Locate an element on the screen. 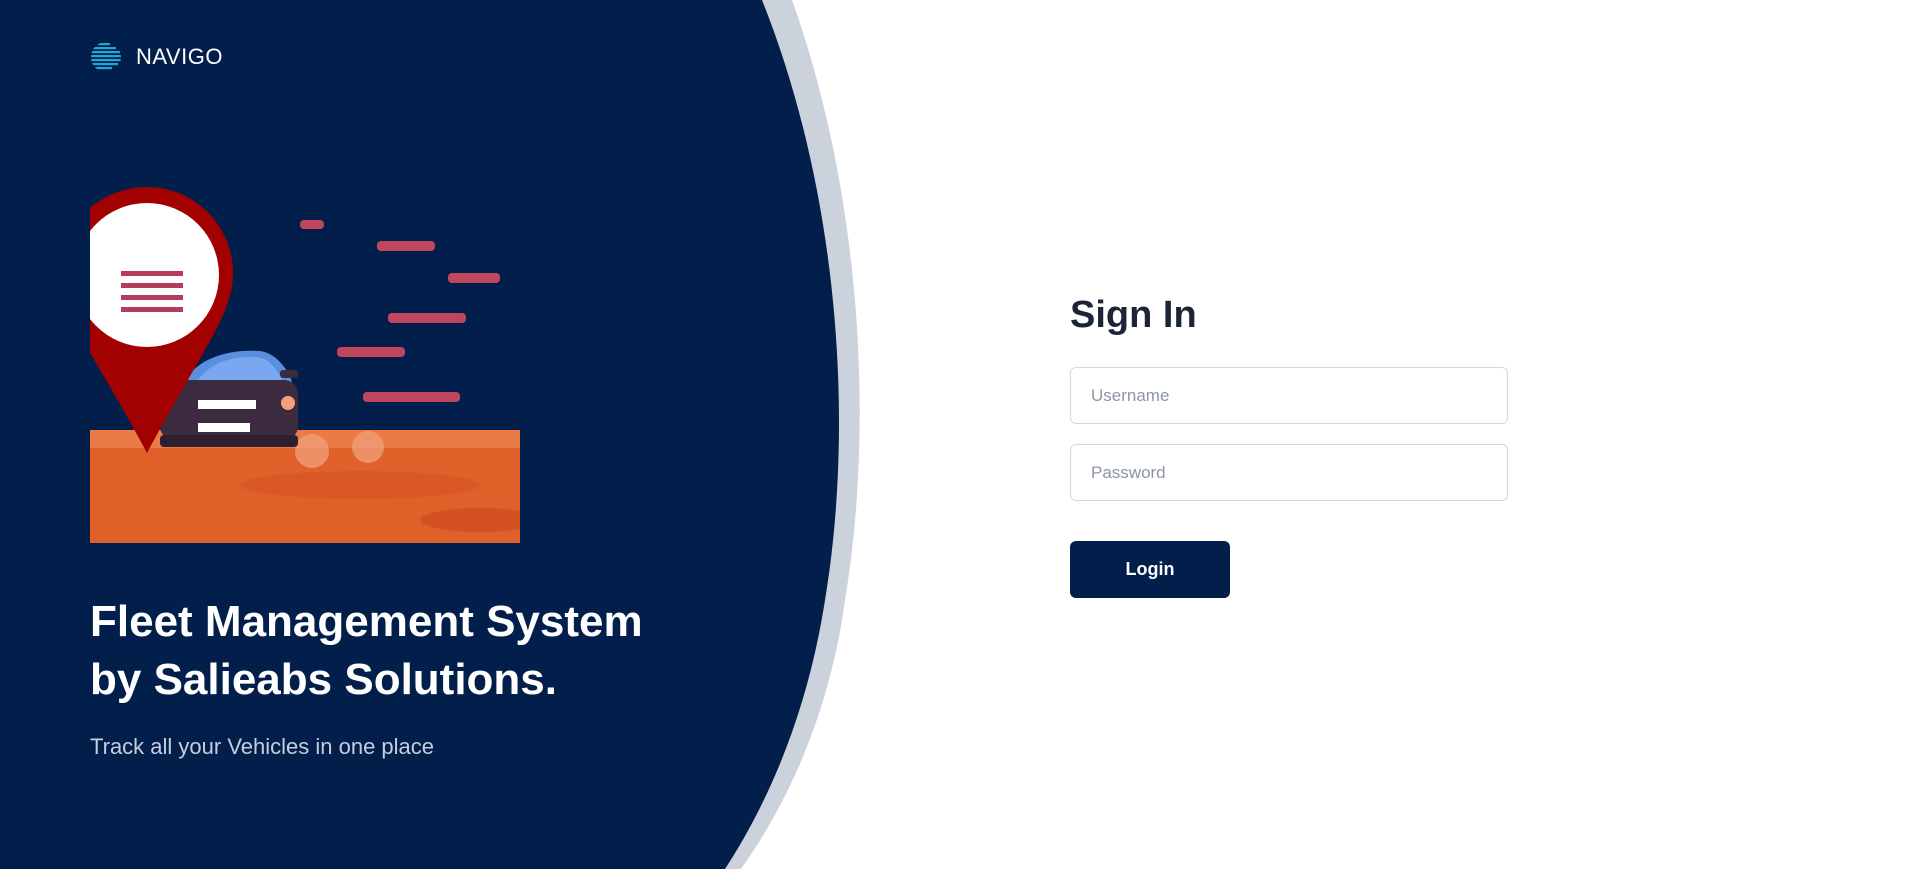 The width and height of the screenshot is (1920, 869). illustration-art is located at coordinates (305, 365).